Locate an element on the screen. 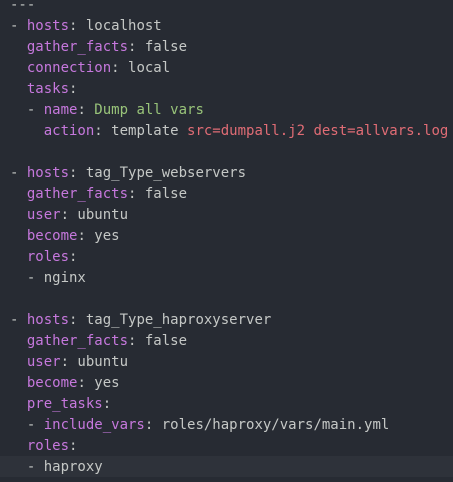 Image resolution: width=453 pixels, height=482 pixels. code-line-16: - hosts: tag_Type_haproxyserver is located at coordinates (140, 320).